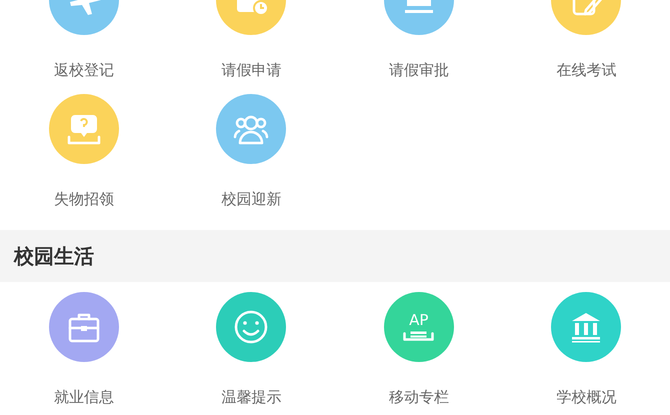  What do you see at coordinates (251, 70) in the screenshot?
I see `app-label: 请假申请` at bounding box center [251, 70].